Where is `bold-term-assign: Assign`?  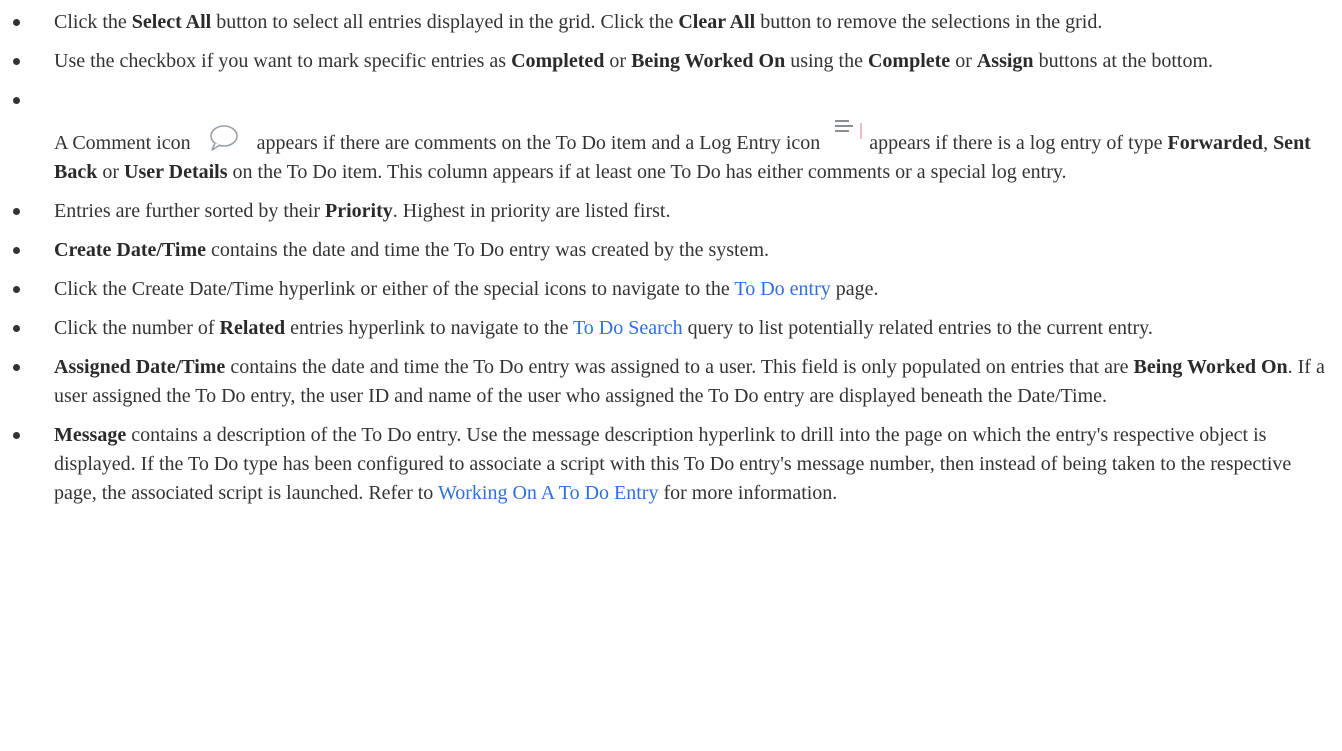
bold-term-assign: Assign is located at coordinates (1005, 61).